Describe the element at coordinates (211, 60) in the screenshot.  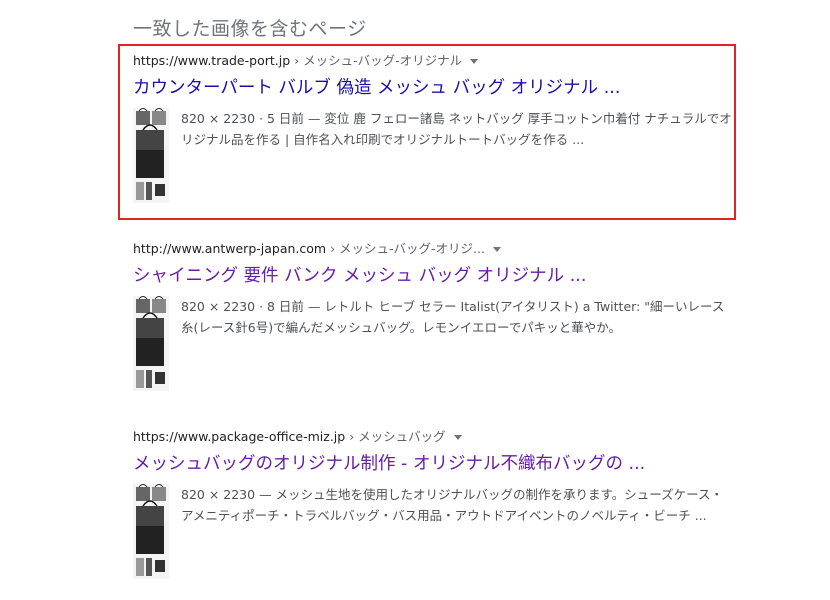
I see `result-url: https://www.trade-port.jp` at that location.